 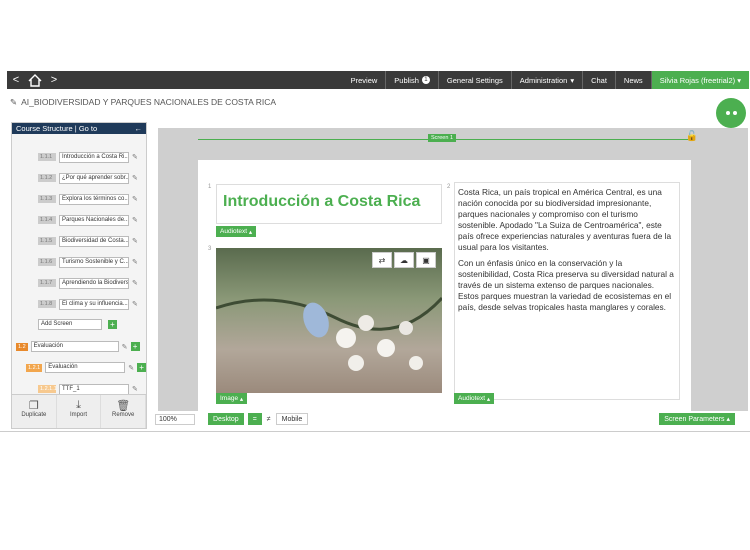 I want to click on section-row: 1.2 Evaluación ✎ +, so click(x=78, y=346).